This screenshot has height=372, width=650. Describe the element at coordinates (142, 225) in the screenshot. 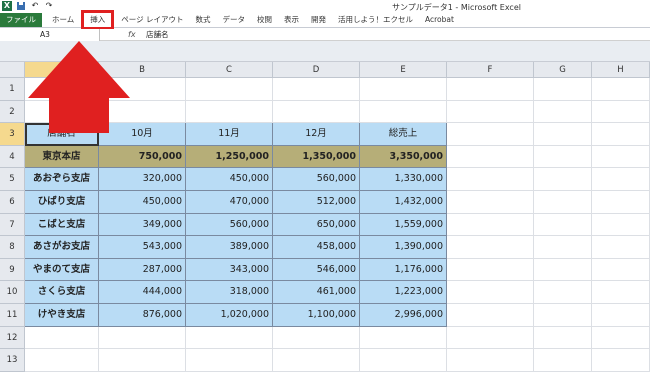

I see `sales-value-cell: 349,000` at that location.